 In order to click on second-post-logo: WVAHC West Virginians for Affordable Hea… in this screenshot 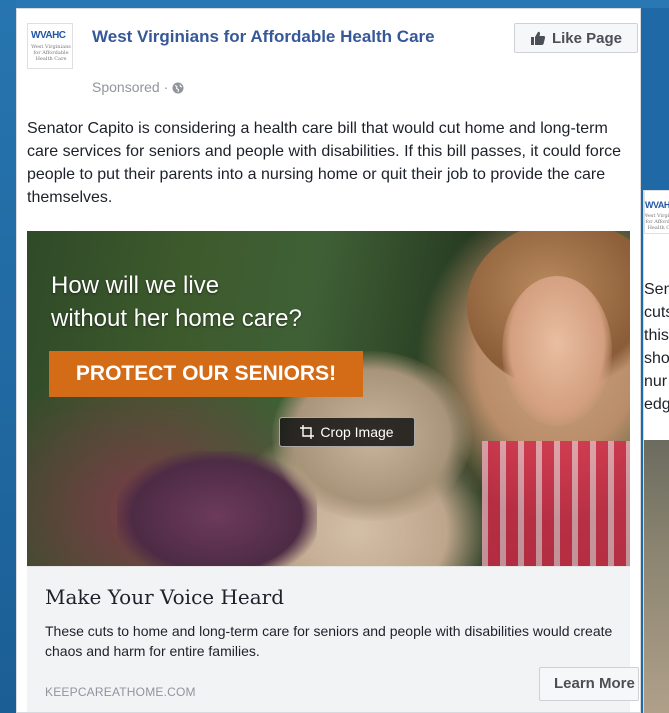, I will do `click(656, 212)`.